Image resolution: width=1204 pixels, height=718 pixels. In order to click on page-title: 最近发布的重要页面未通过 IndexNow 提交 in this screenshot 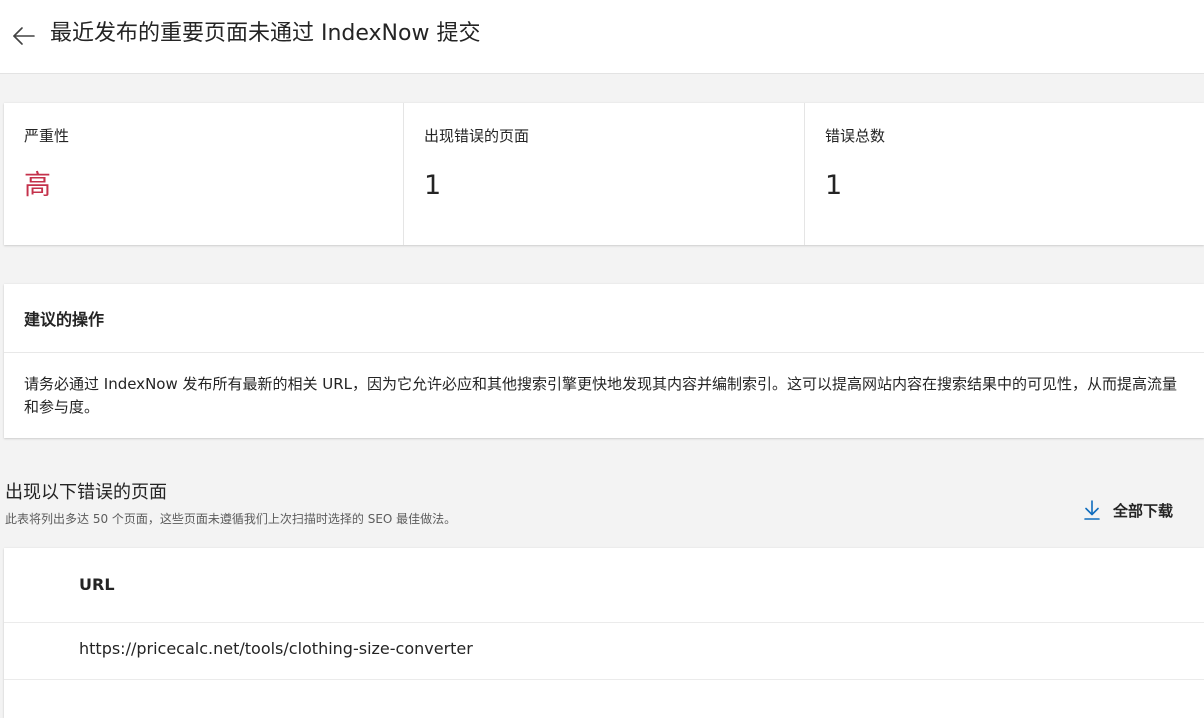, I will do `click(265, 33)`.